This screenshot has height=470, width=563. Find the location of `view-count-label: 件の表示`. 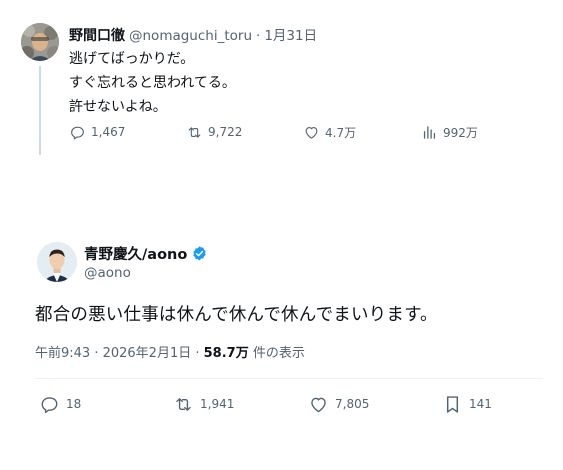

view-count-label: 件の表示 is located at coordinates (276, 353).